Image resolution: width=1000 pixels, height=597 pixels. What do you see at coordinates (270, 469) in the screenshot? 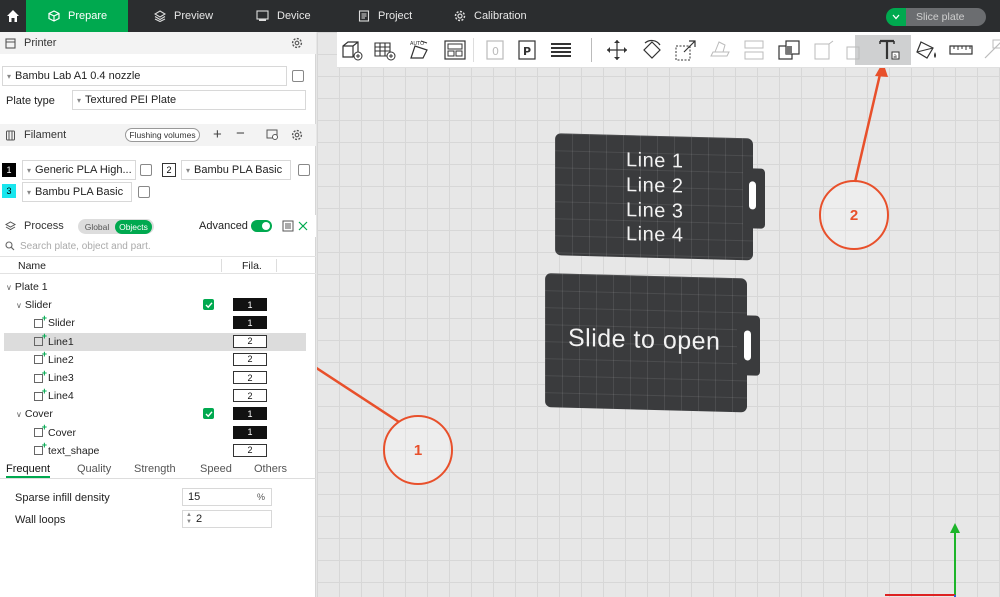
I see `tab-others: Others` at bounding box center [270, 469].